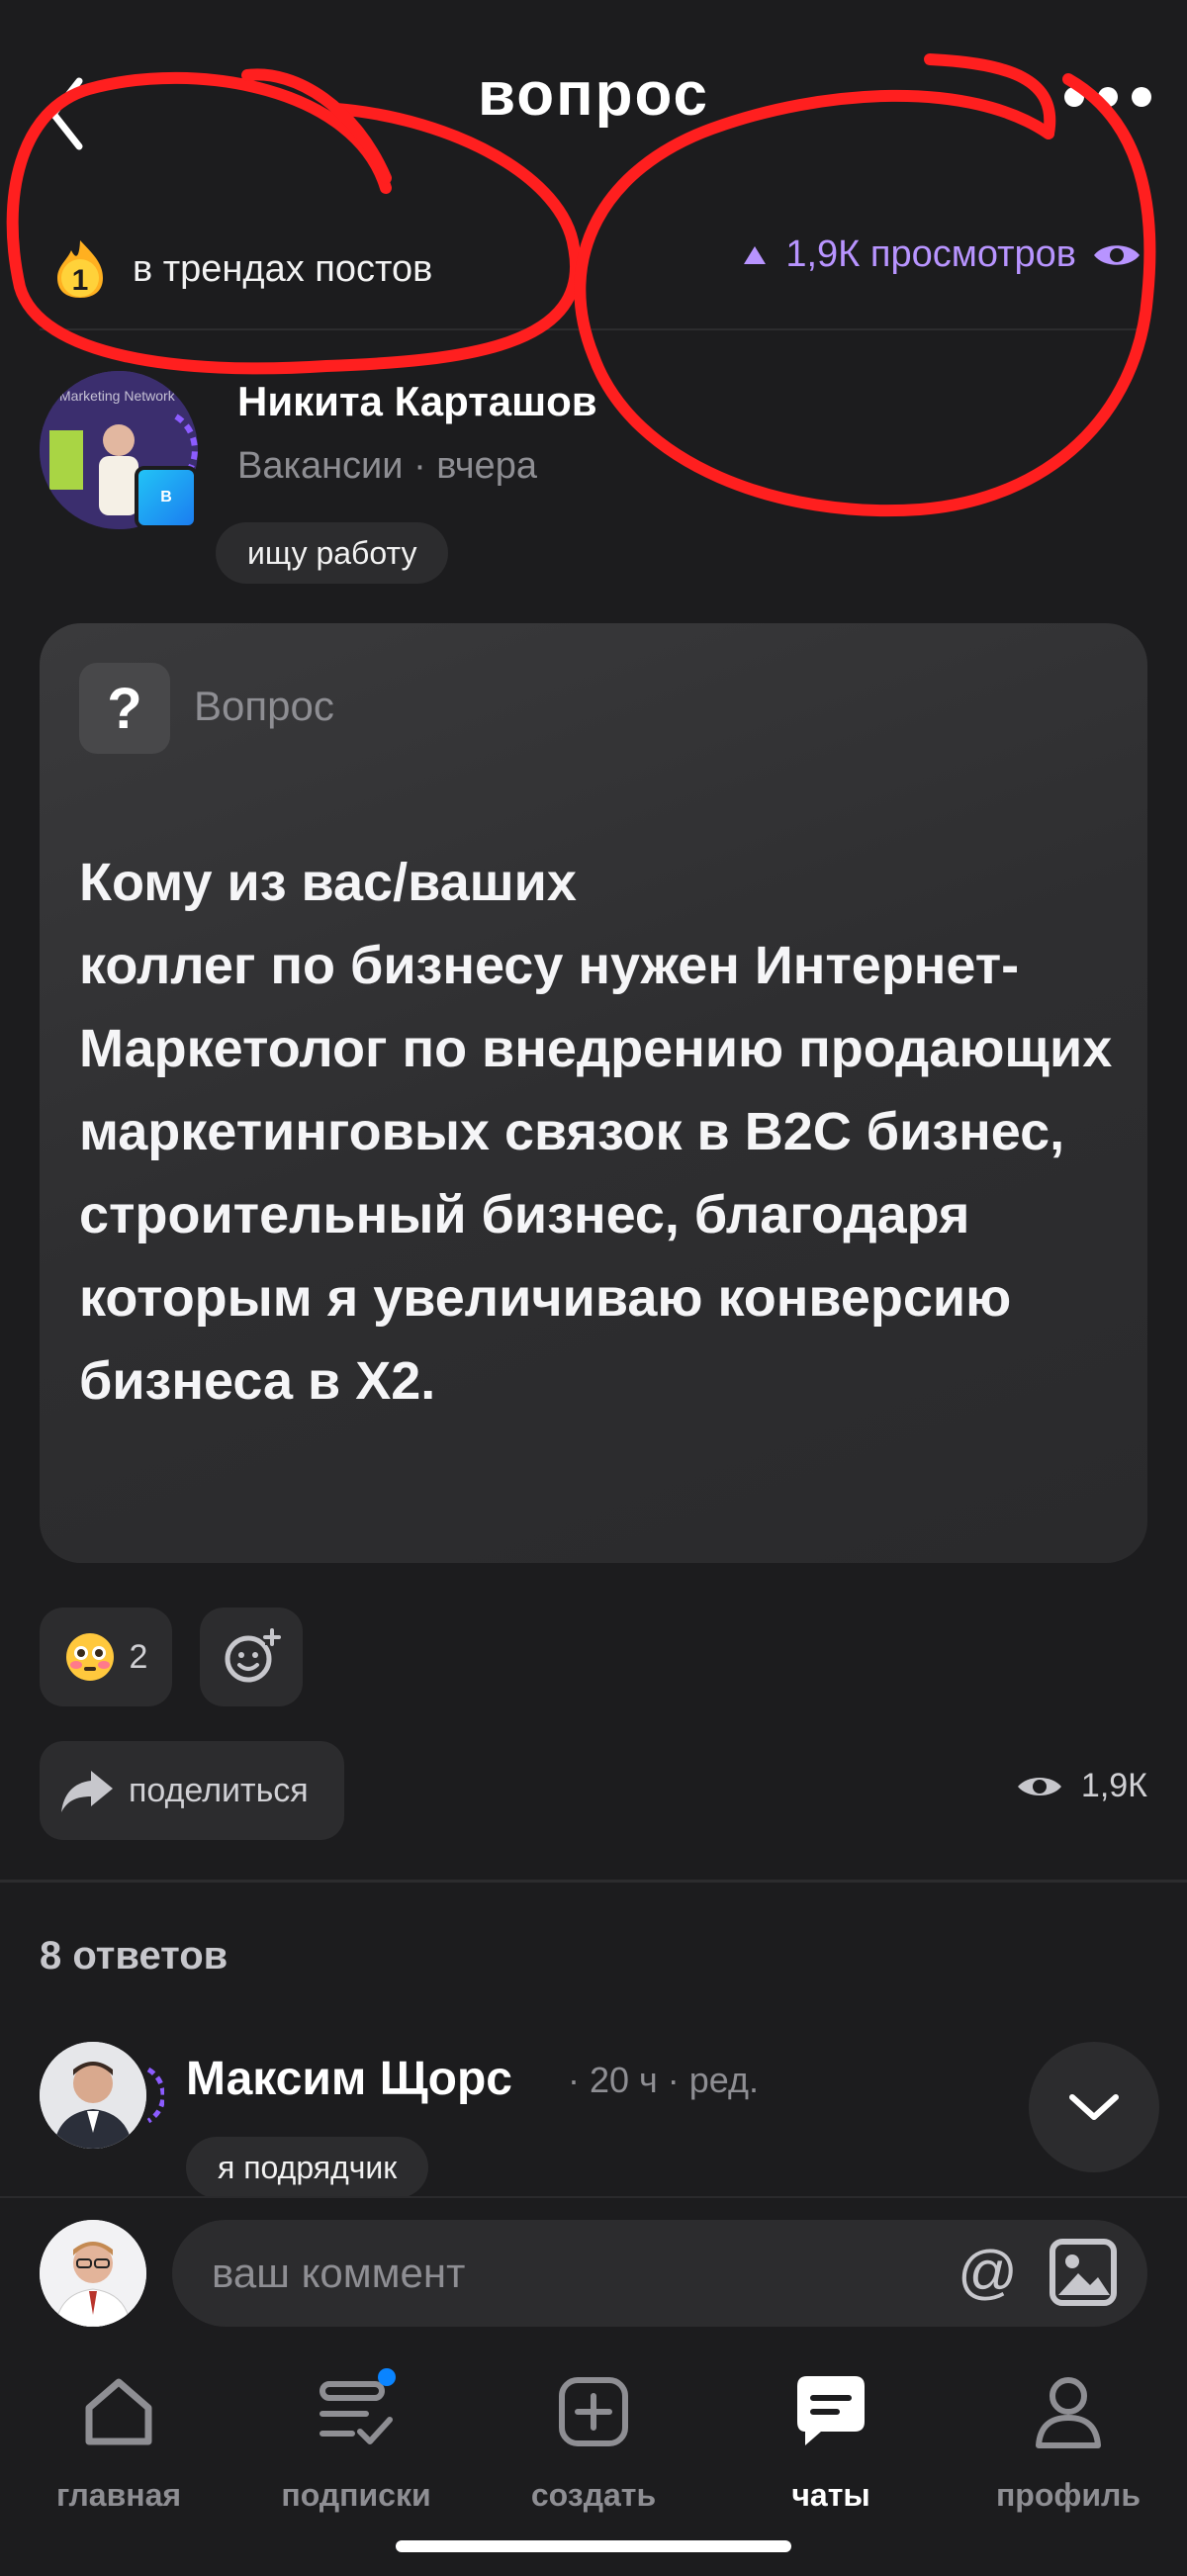 This screenshot has width=1187, height=2576. I want to click on chevron-down-icon, so click(1094, 2107).